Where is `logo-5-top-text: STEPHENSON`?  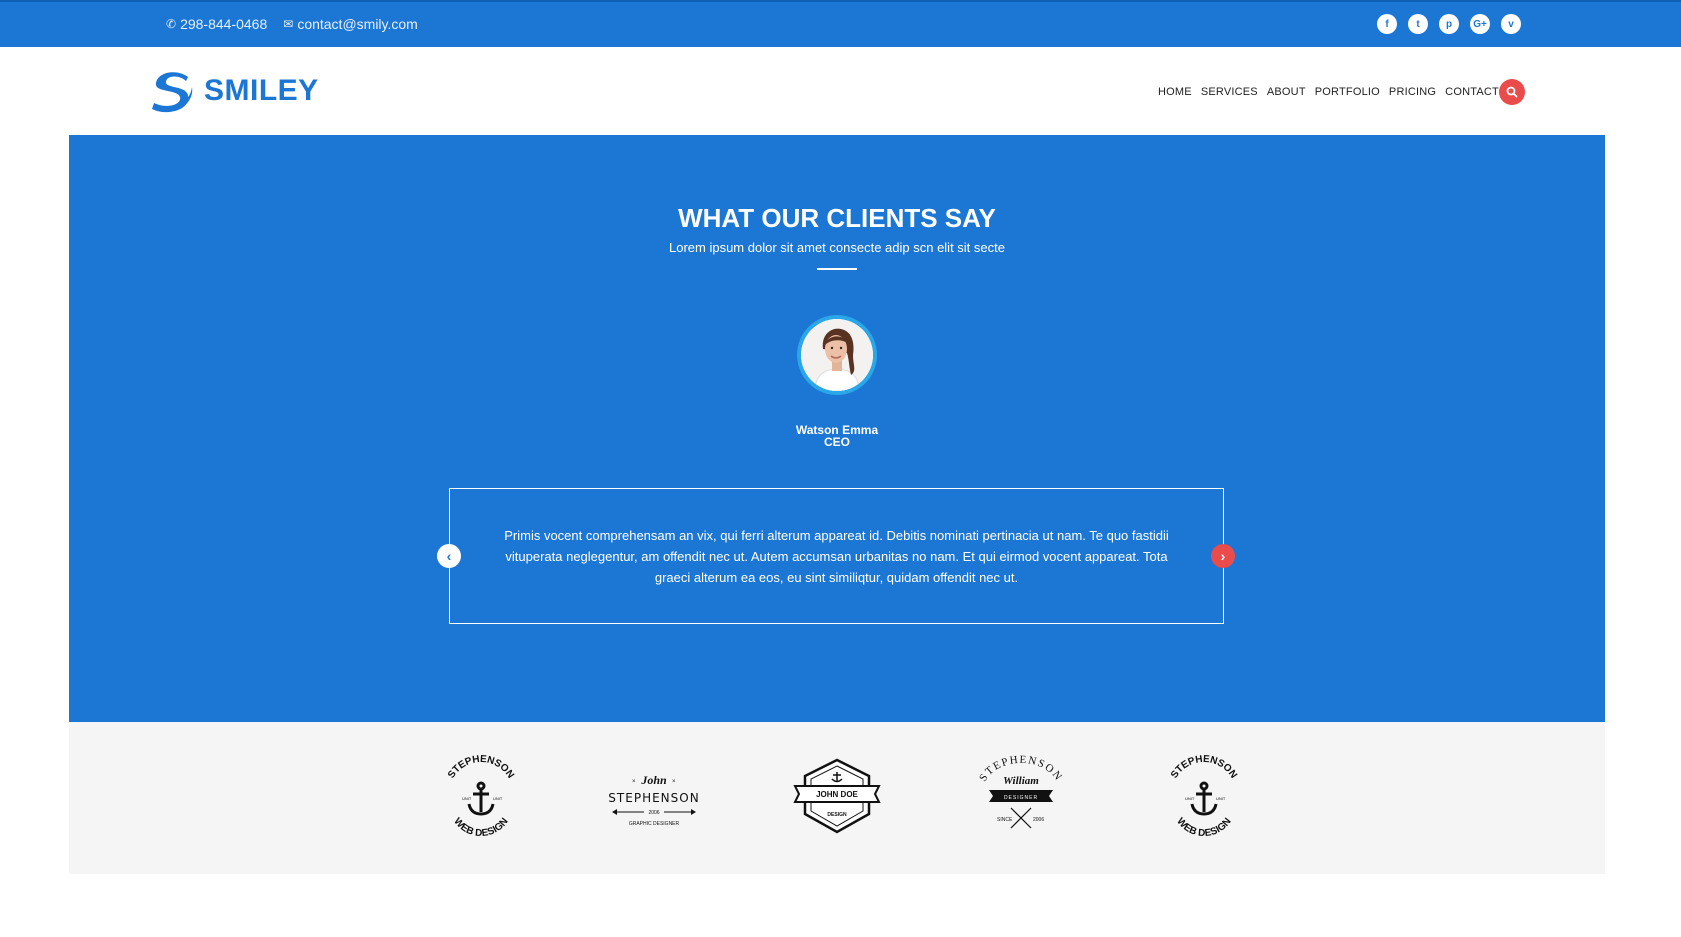 logo-5-top-text: STEPHENSON is located at coordinates (1204, 767).